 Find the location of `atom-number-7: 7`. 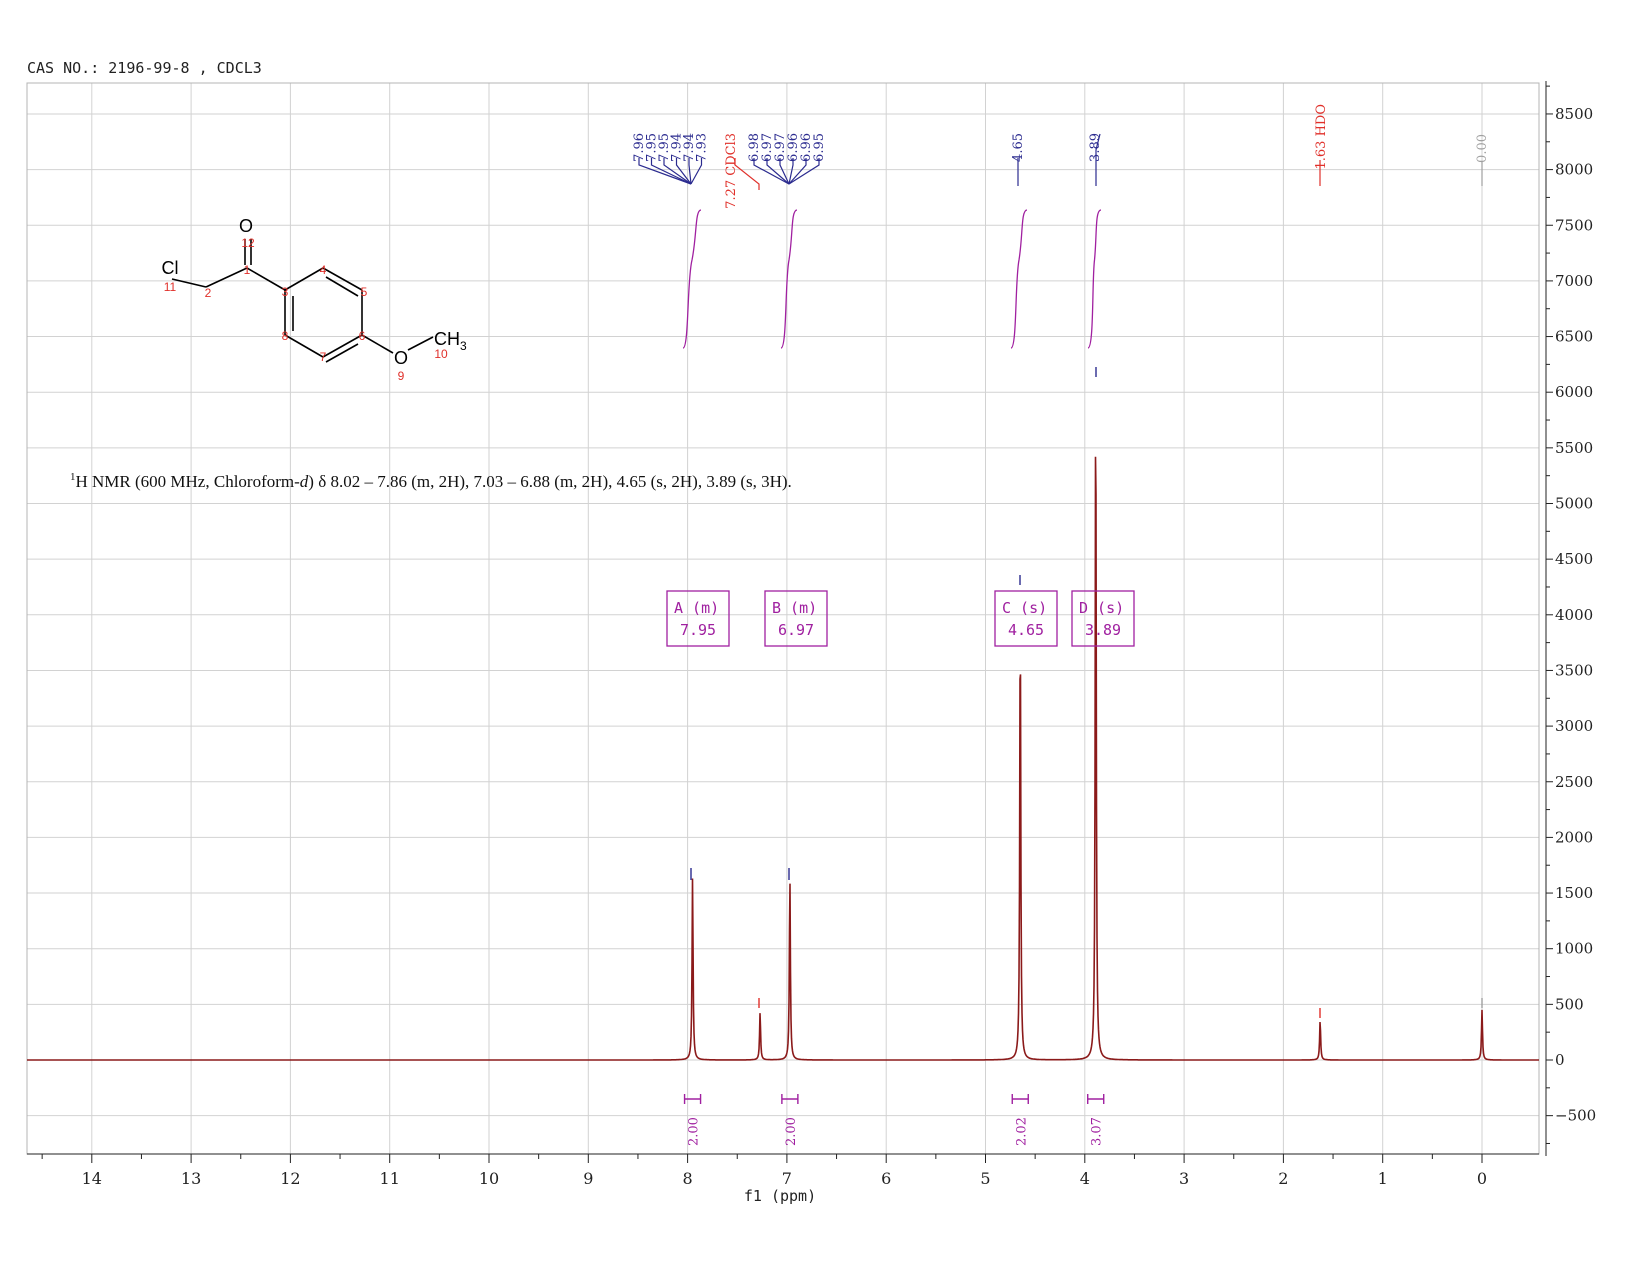

atom-number-7: 7 is located at coordinates (323, 357).